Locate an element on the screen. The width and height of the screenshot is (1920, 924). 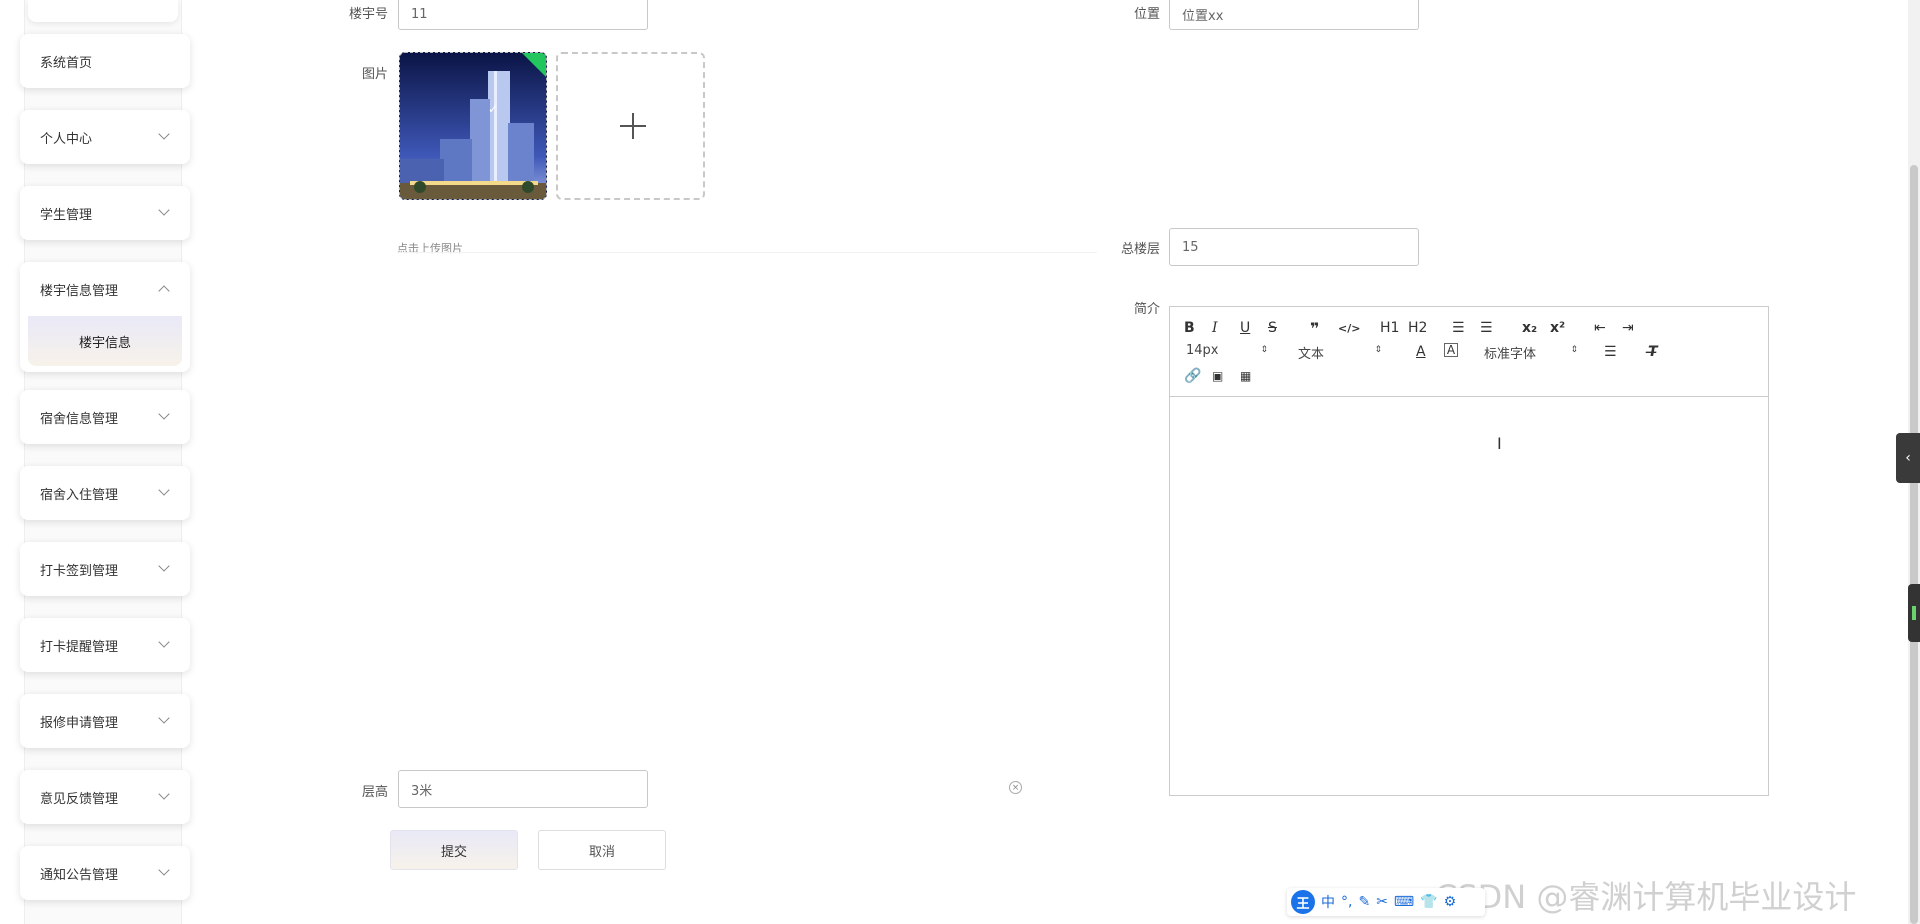
side-handle is located at coordinates (1914, 613).